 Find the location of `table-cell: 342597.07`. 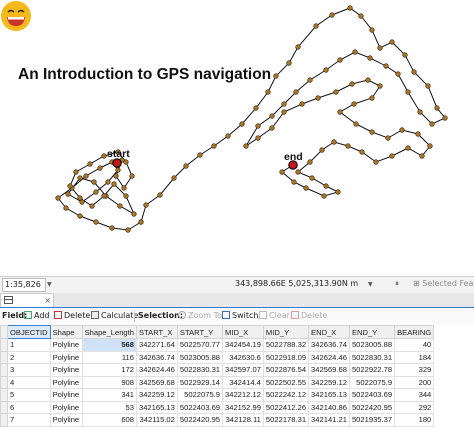

table-cell: 342597.07 is located at coordinates (243, 370).